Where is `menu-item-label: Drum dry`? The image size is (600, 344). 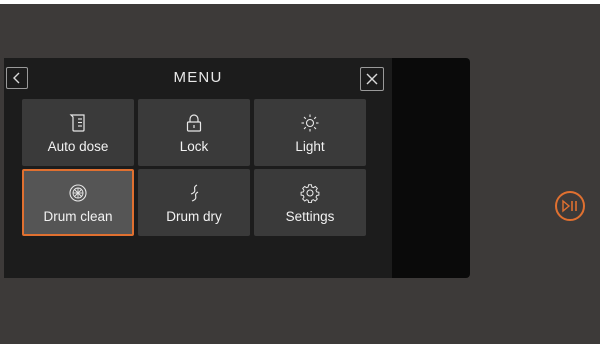
menu-item-label: Drum dry is located at coordinates (194, 216).